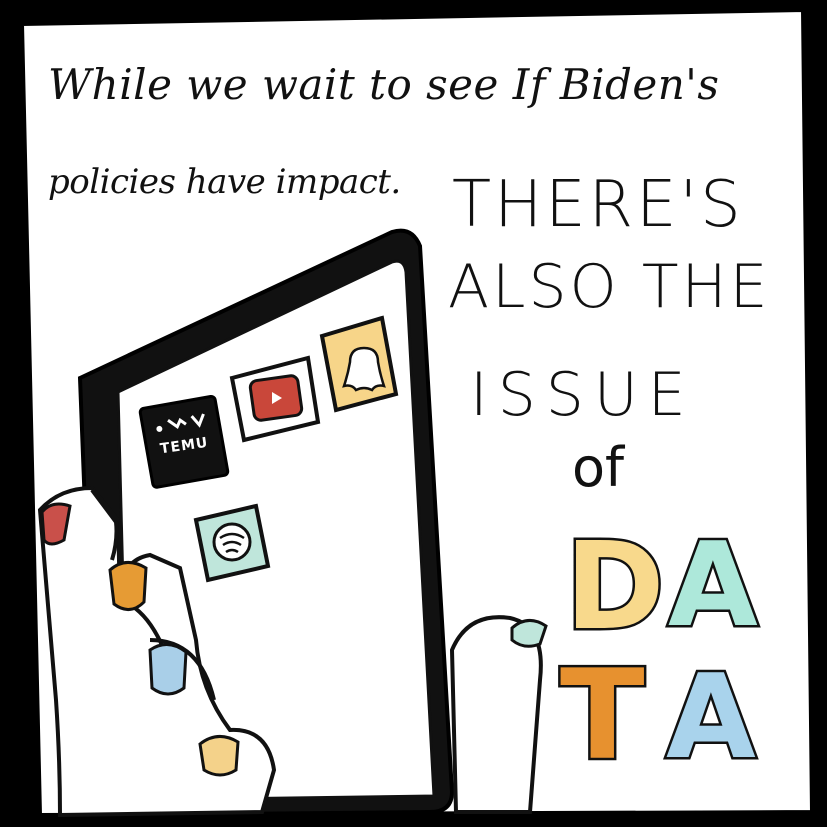 This screenshot has height=827, width=827. Describe the element at coordinates (56, 524) in the screenshot. I see `nail-red` at that location.